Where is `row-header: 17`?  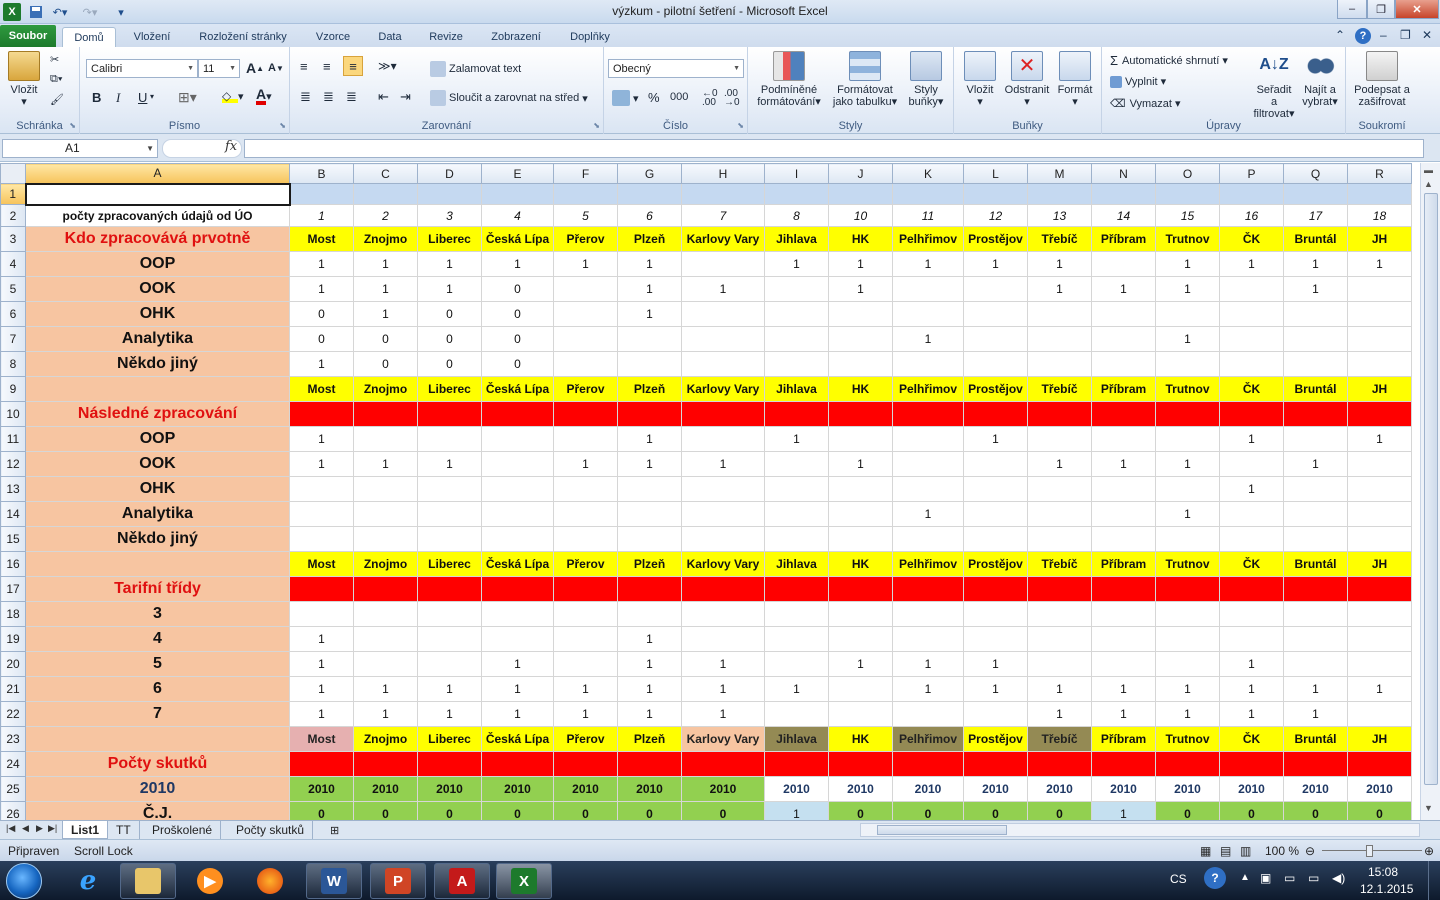
row-header: 17 is located at coordinates (13, 589).